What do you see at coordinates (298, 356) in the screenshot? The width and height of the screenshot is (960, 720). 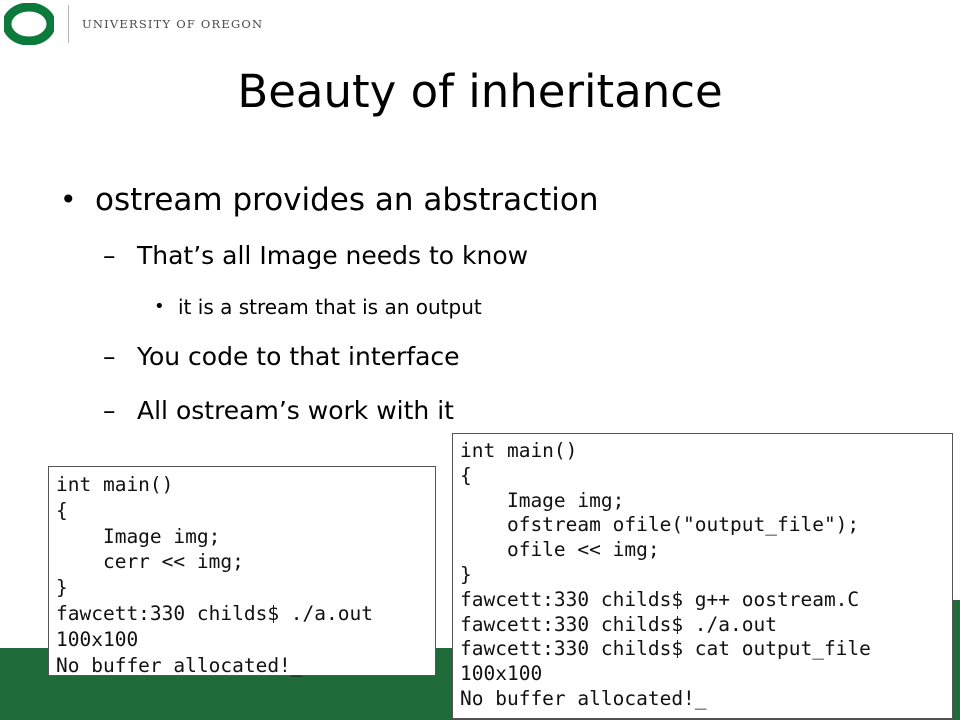 I see `sub-bullet-2-text: You code to that interface` at bounding box center [298, 356].